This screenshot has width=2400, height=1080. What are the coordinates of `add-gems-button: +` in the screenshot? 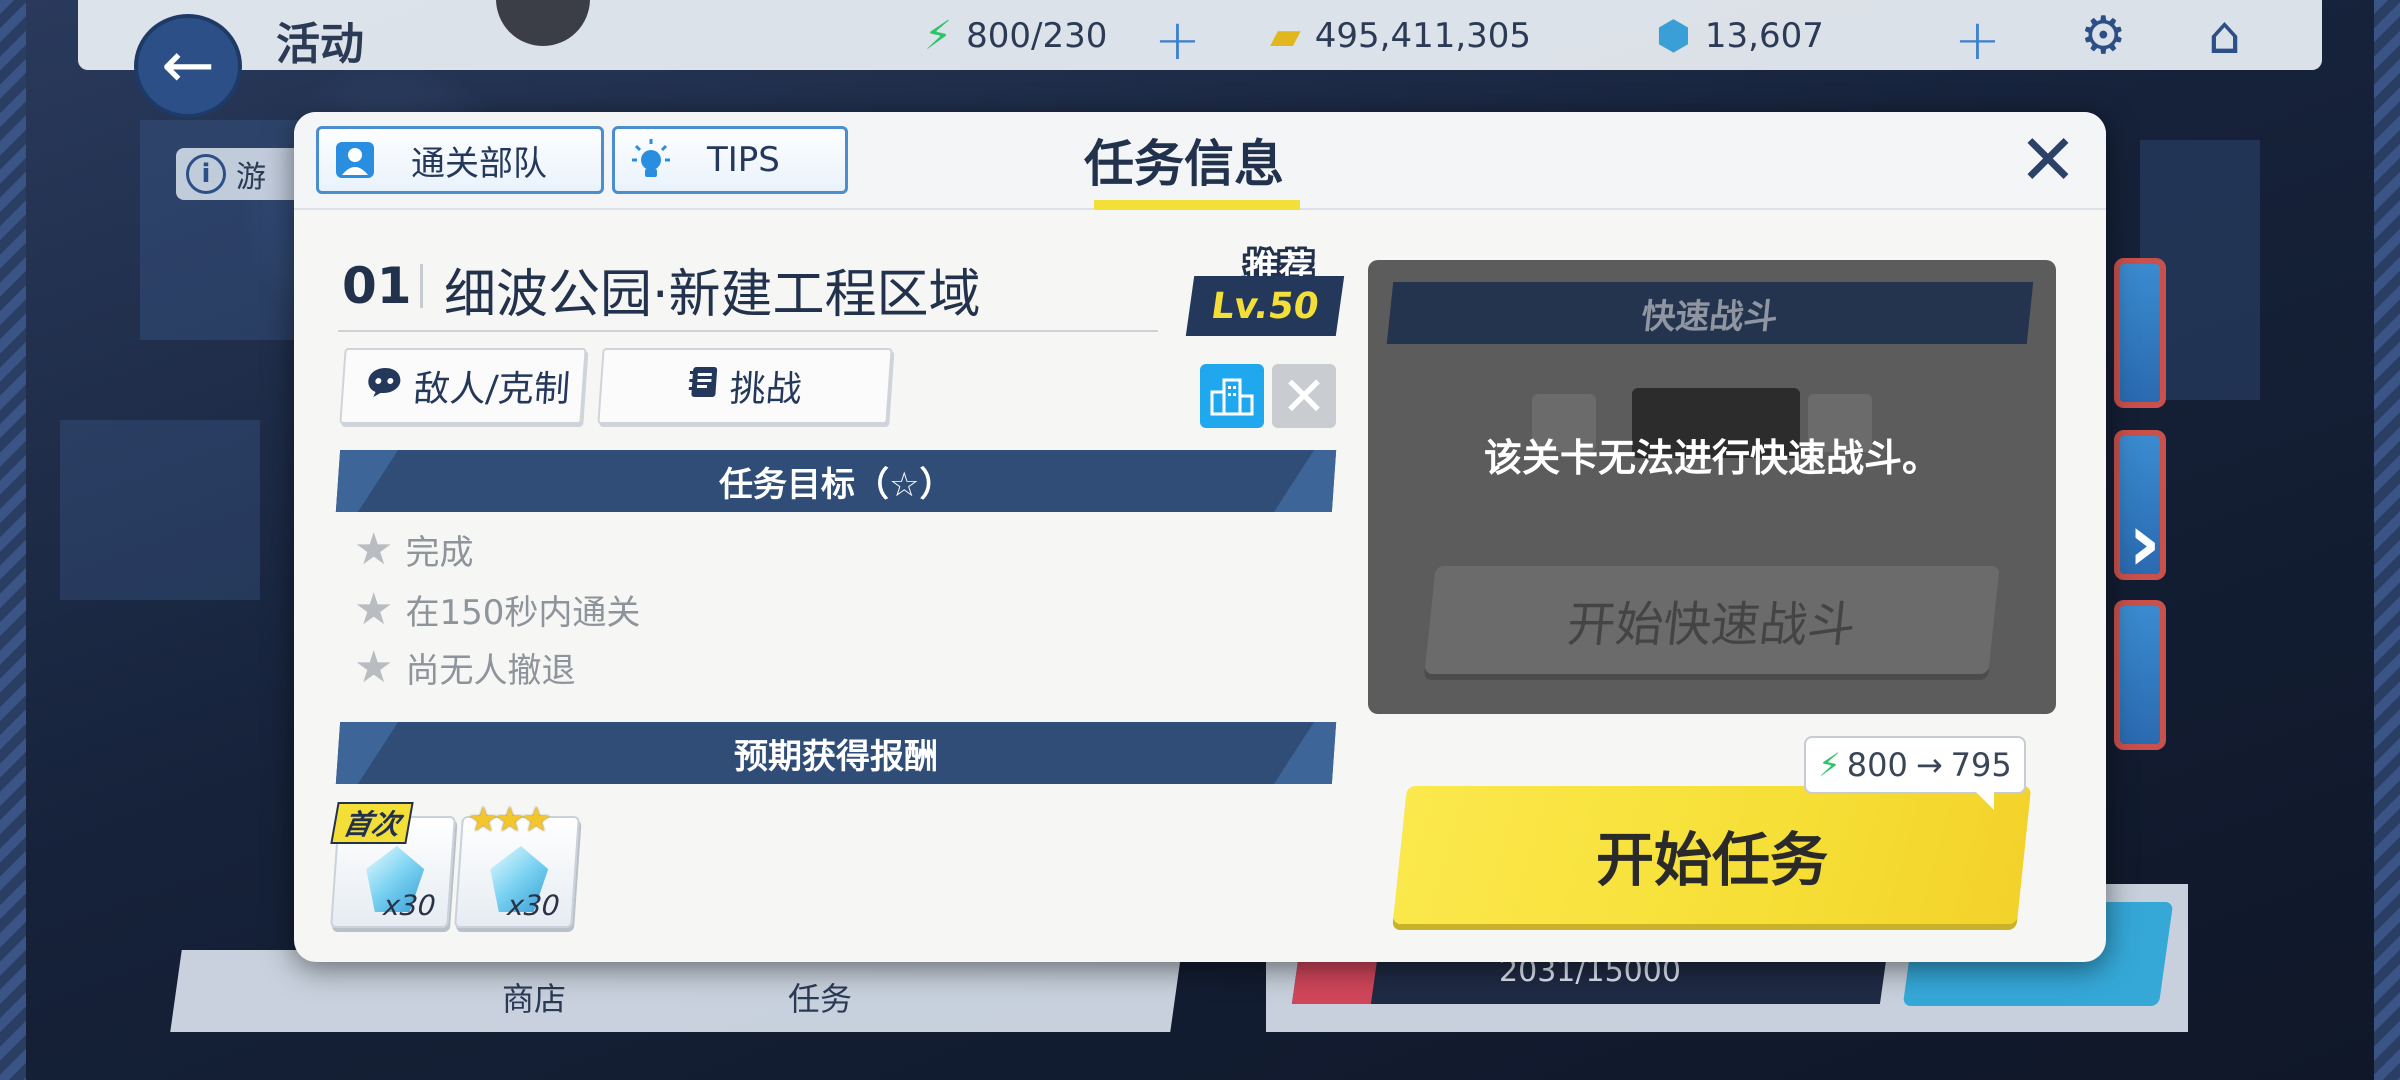 It's located at (1977, 40).